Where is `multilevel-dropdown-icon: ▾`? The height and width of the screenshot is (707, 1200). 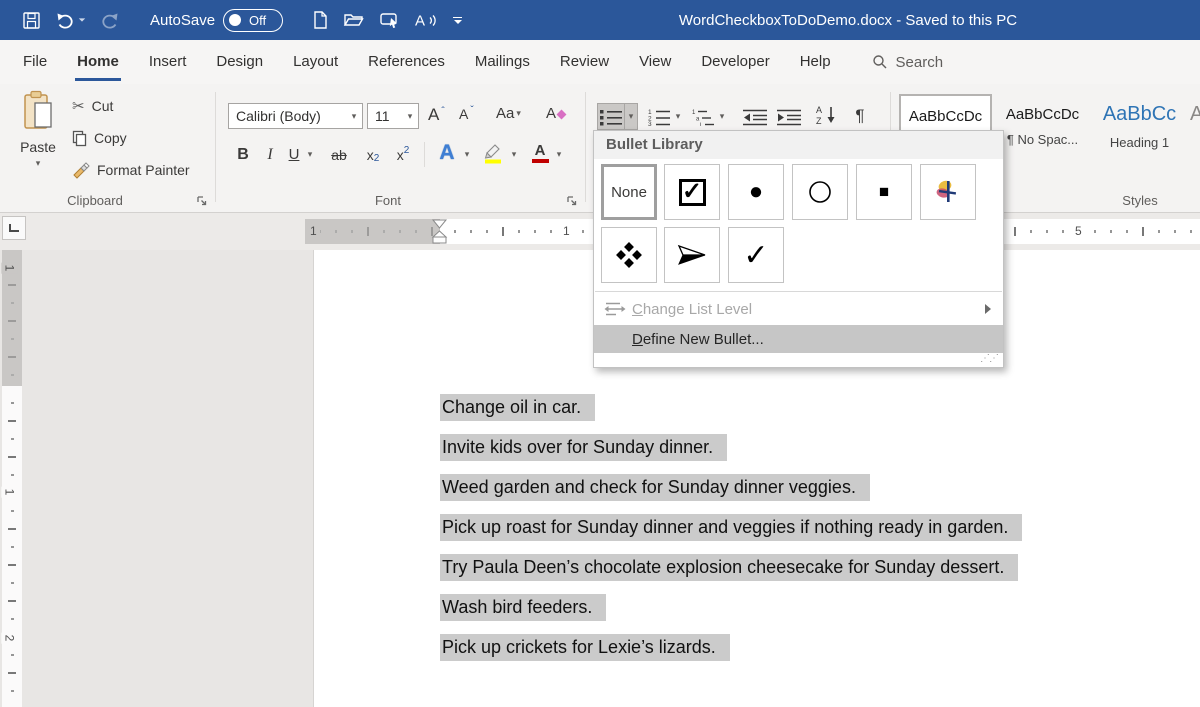
multilevel-dropdown-icon: ▾ is located at coordinates (722, 116).